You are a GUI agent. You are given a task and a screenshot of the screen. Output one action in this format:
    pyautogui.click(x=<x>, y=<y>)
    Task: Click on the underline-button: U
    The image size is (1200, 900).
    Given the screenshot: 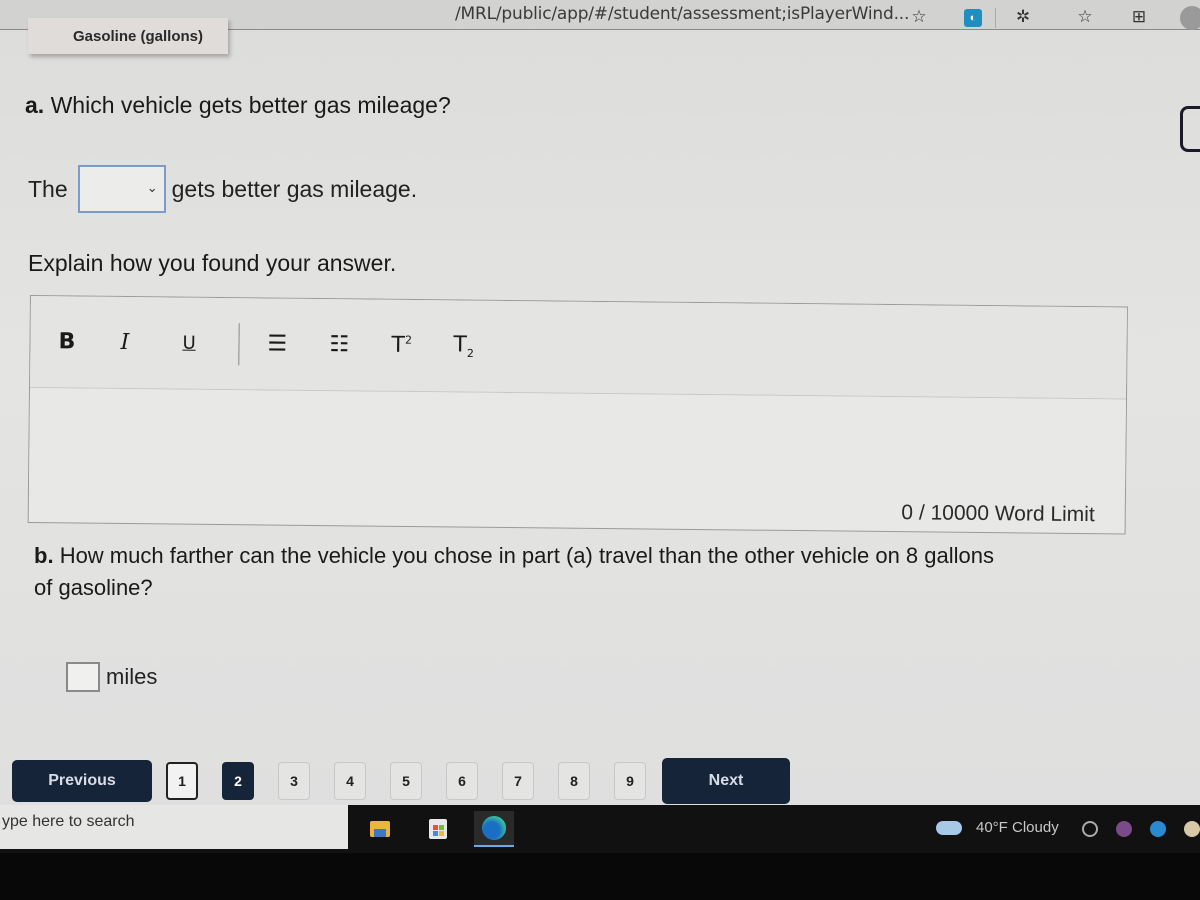 What is the action you would take?
    pyautogui.click(x=210, y=344)
    